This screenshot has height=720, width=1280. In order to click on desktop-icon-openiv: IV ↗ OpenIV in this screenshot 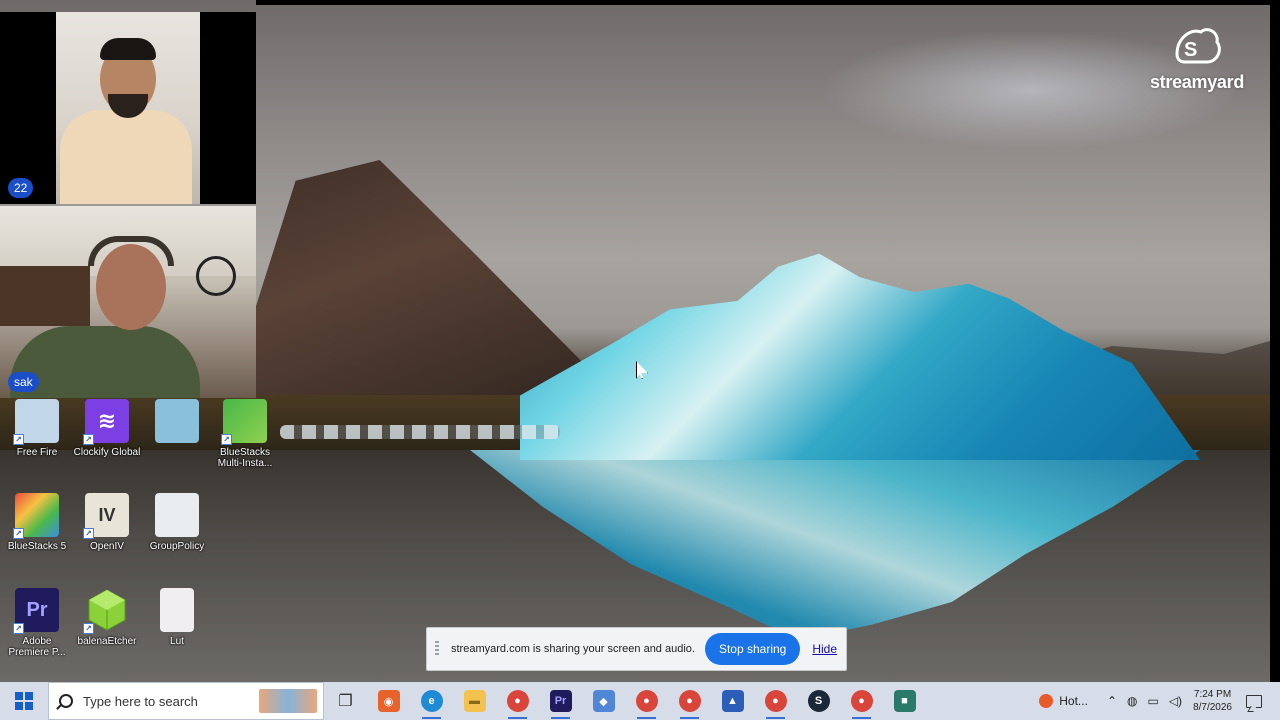, I will do `click(107, 522)`.